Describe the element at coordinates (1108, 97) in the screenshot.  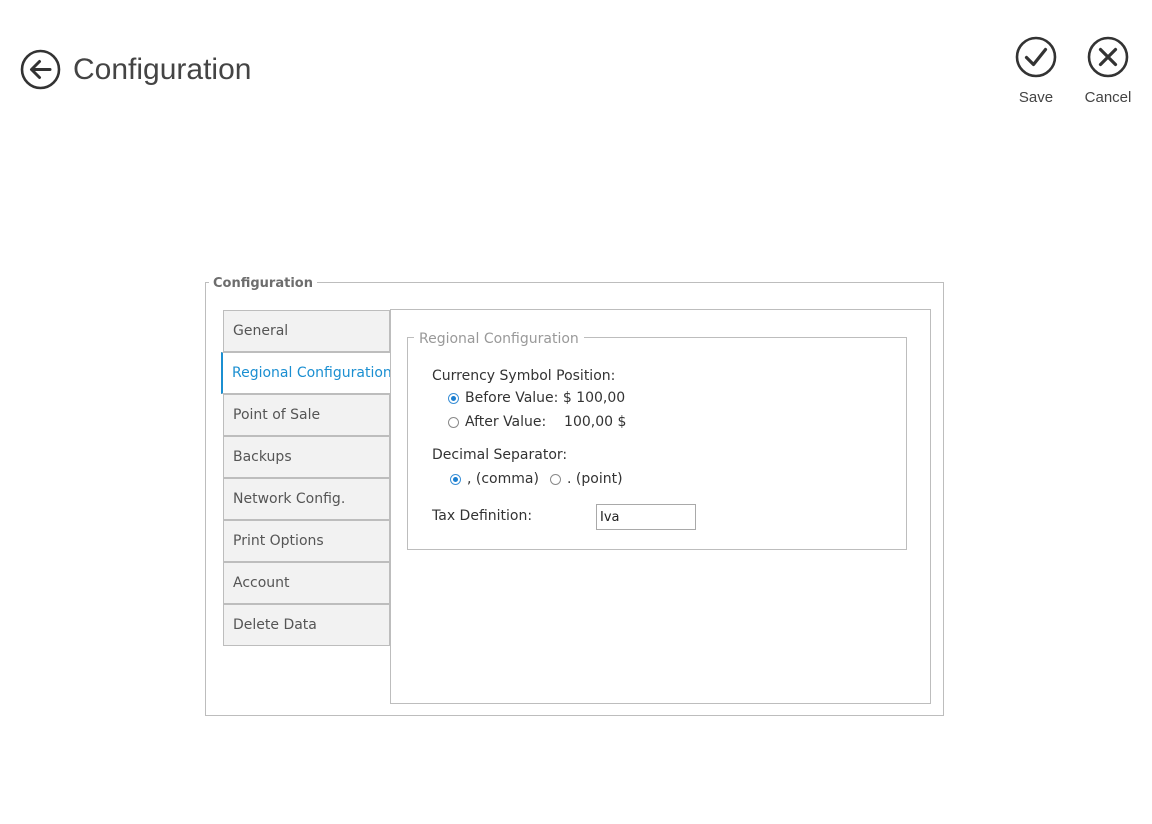
I see `cancel-label: Cancel` at that location.